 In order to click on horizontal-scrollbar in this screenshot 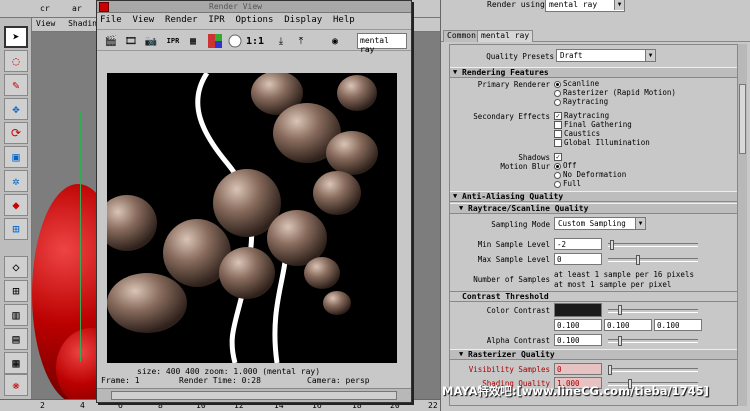, I will do `click(254, 395)`.